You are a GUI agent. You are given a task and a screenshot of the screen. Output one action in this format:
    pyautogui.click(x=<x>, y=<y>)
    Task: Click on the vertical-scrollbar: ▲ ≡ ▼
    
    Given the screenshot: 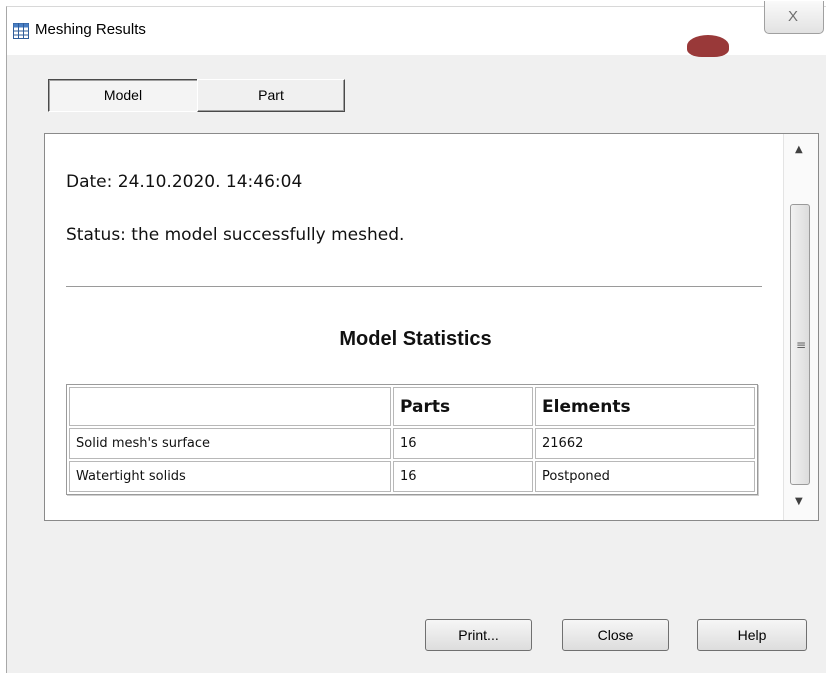 What is the action you would take?
    pyautogui.click(x=800, y=327)
    